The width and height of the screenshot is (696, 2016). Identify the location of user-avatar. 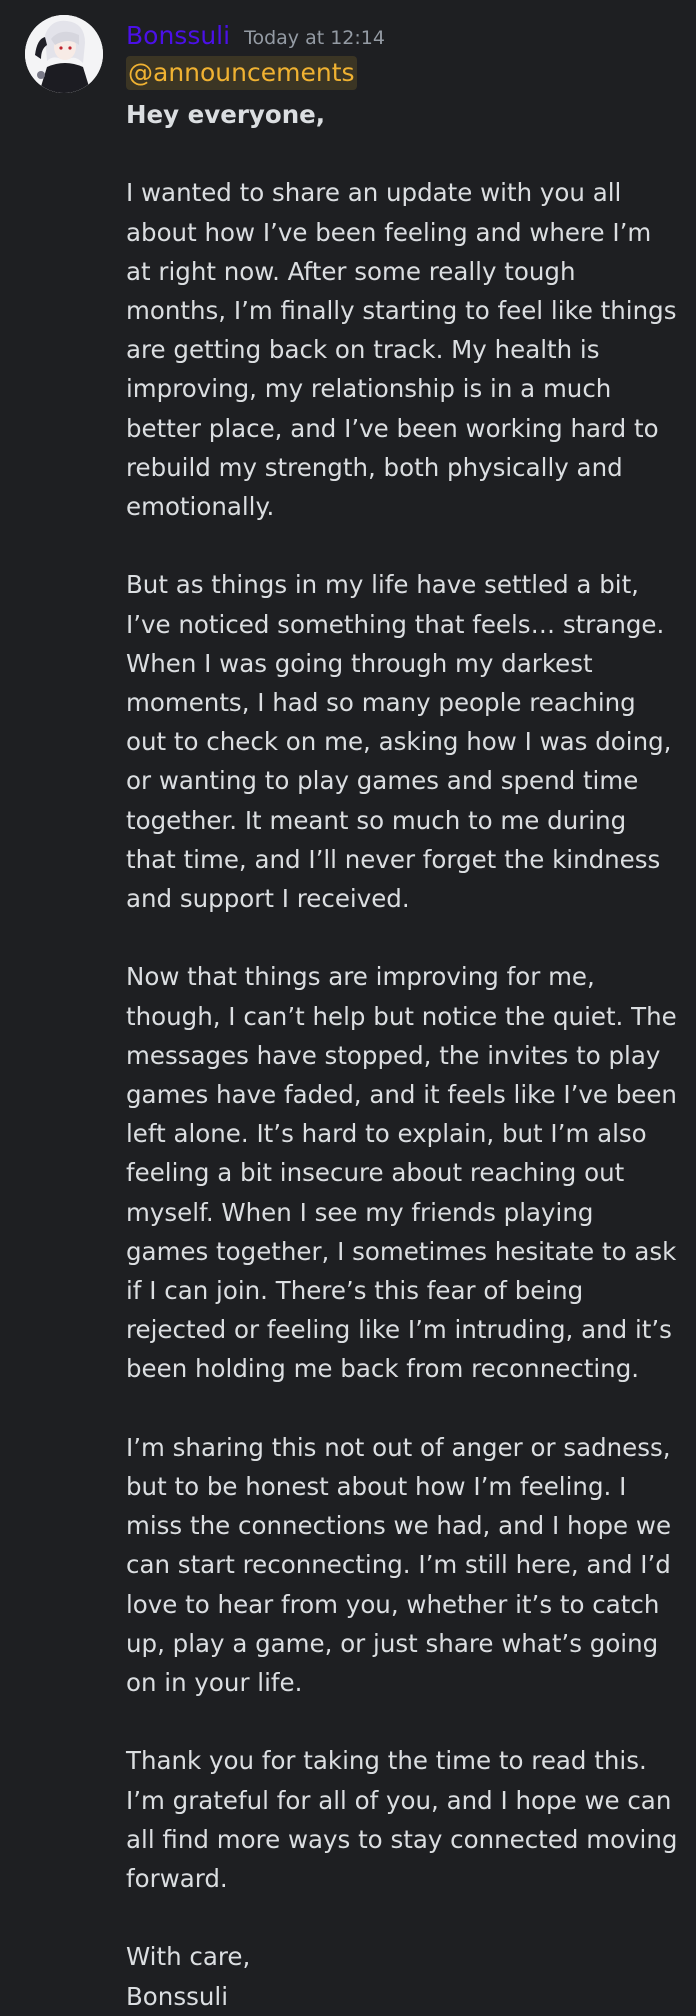
(64, 54).